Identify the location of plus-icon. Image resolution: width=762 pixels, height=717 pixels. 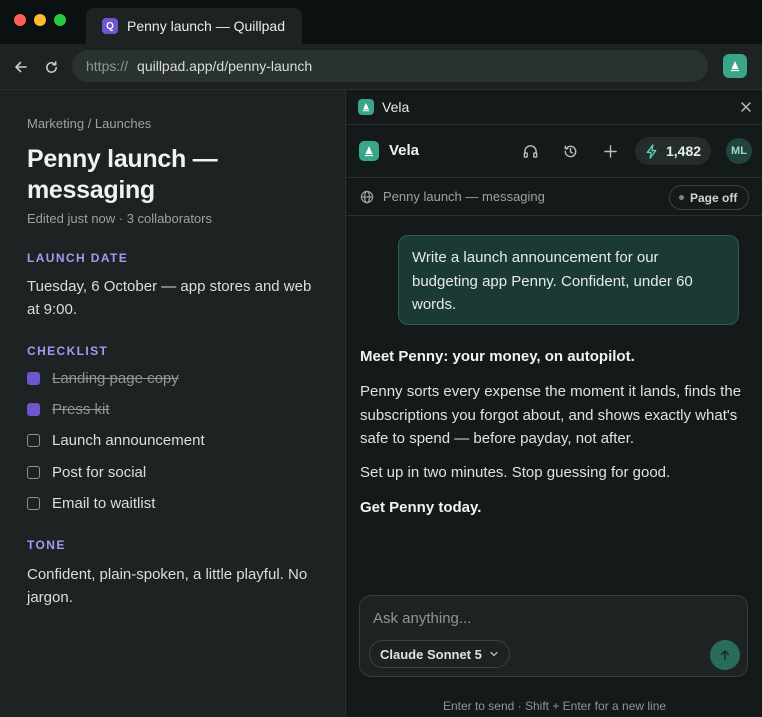
(610, 151).